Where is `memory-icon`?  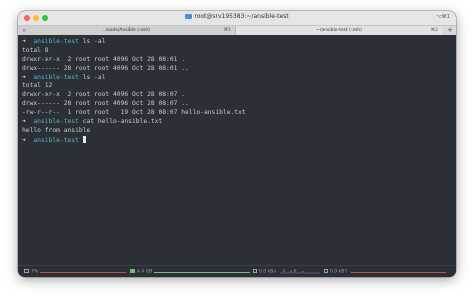
memory-icon is located at coordinates (132, 271).